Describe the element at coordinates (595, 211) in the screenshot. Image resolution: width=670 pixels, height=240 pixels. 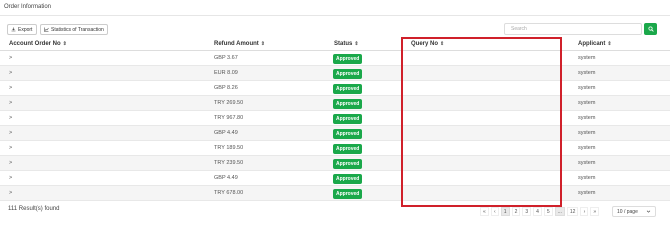
I see `last-page-button: »` at that location.